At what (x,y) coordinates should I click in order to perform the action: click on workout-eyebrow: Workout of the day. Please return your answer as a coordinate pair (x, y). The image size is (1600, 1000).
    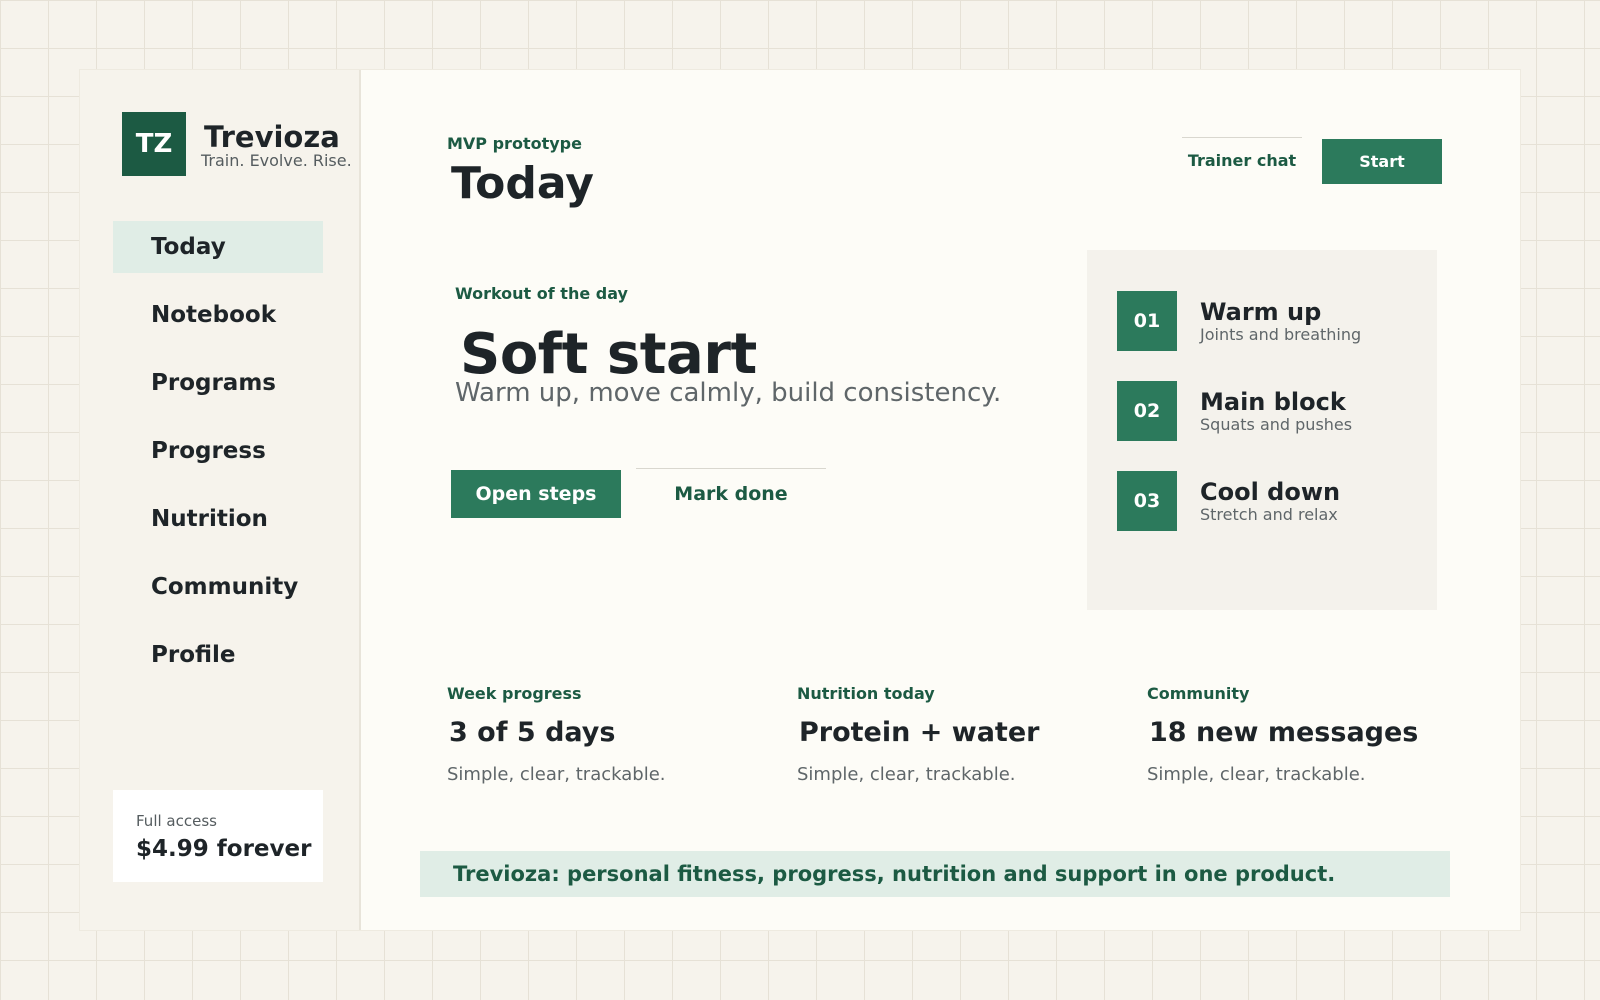
    Looking at the image, I should click on (541, 293).